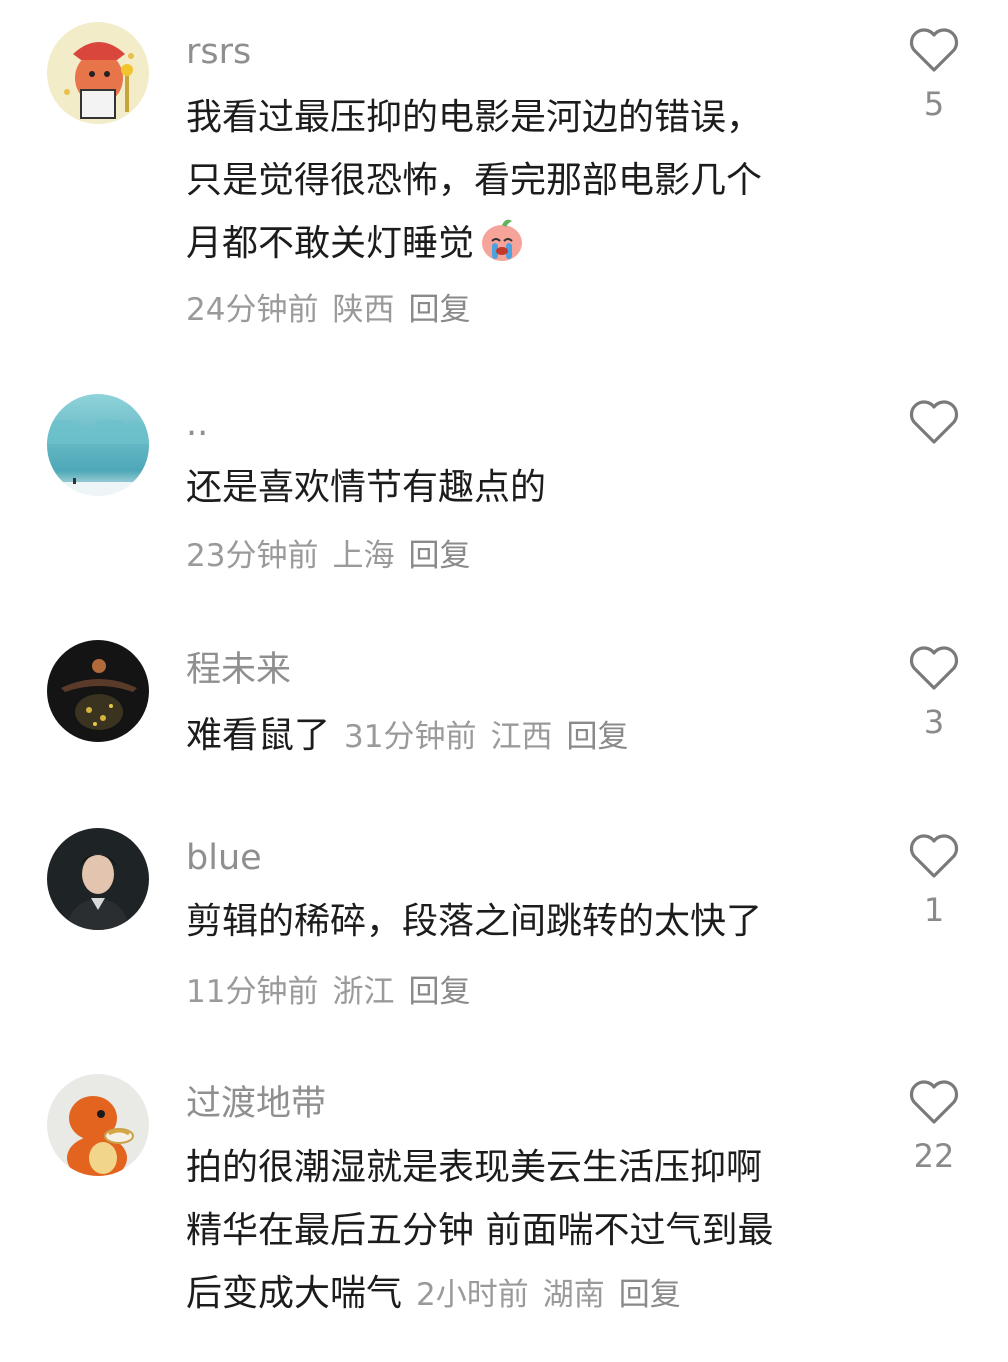  Describe the element at coordinates (366, 487) in the screenshot. I see `comment-text-line: 还是喜欢情节有趣点的` at that location.